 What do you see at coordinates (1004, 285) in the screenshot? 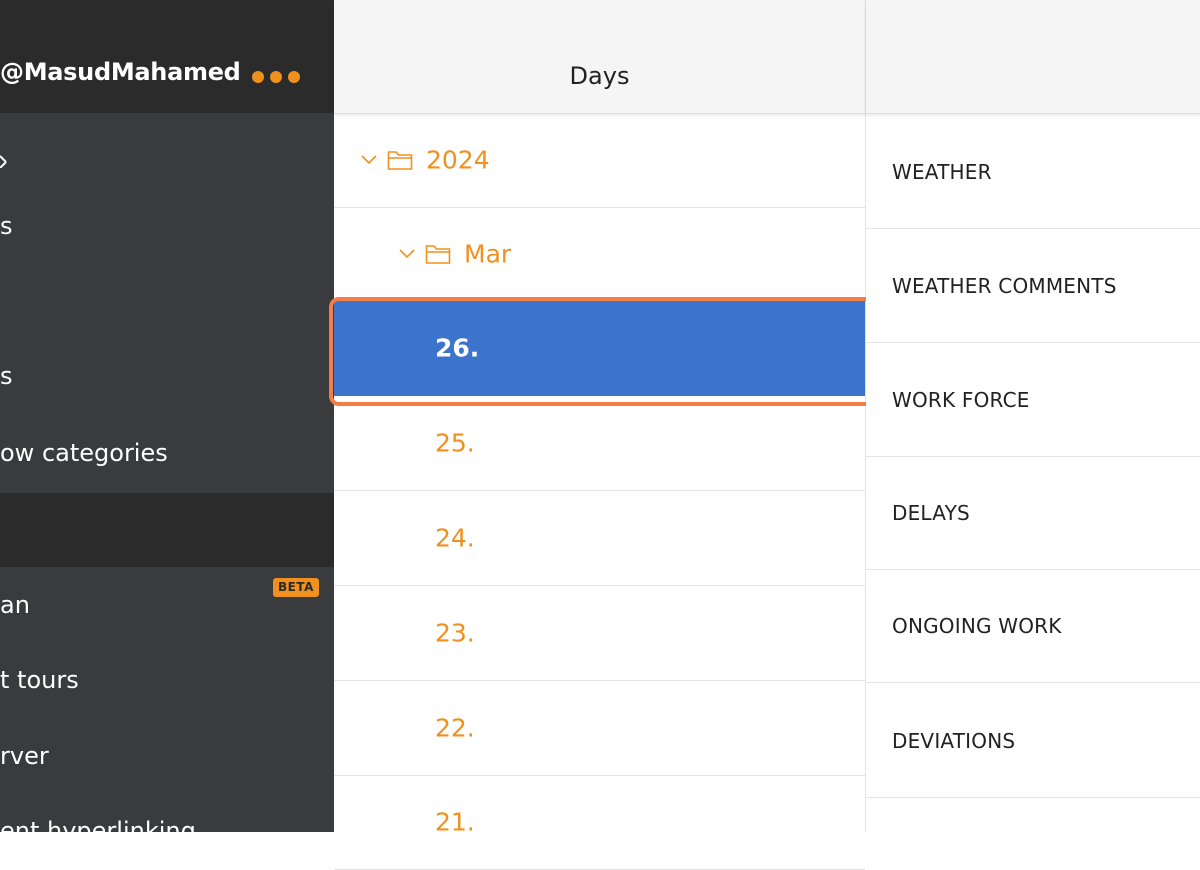
I see `category-label: WEATHER COMMENTS` at bounding box center [1004, 285].